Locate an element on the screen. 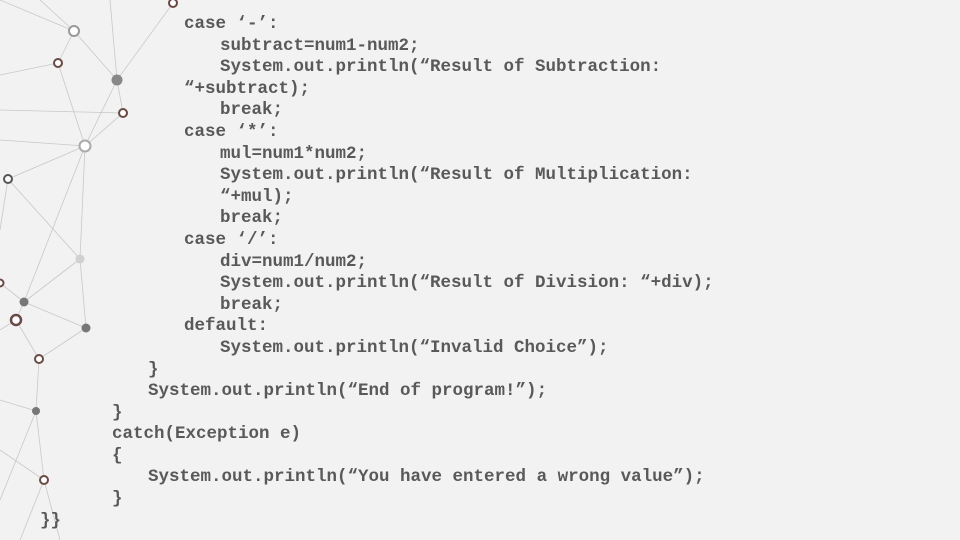 The image size is (960, 540). code-line: div=num1/num2; is located at coordinates (294, 261).